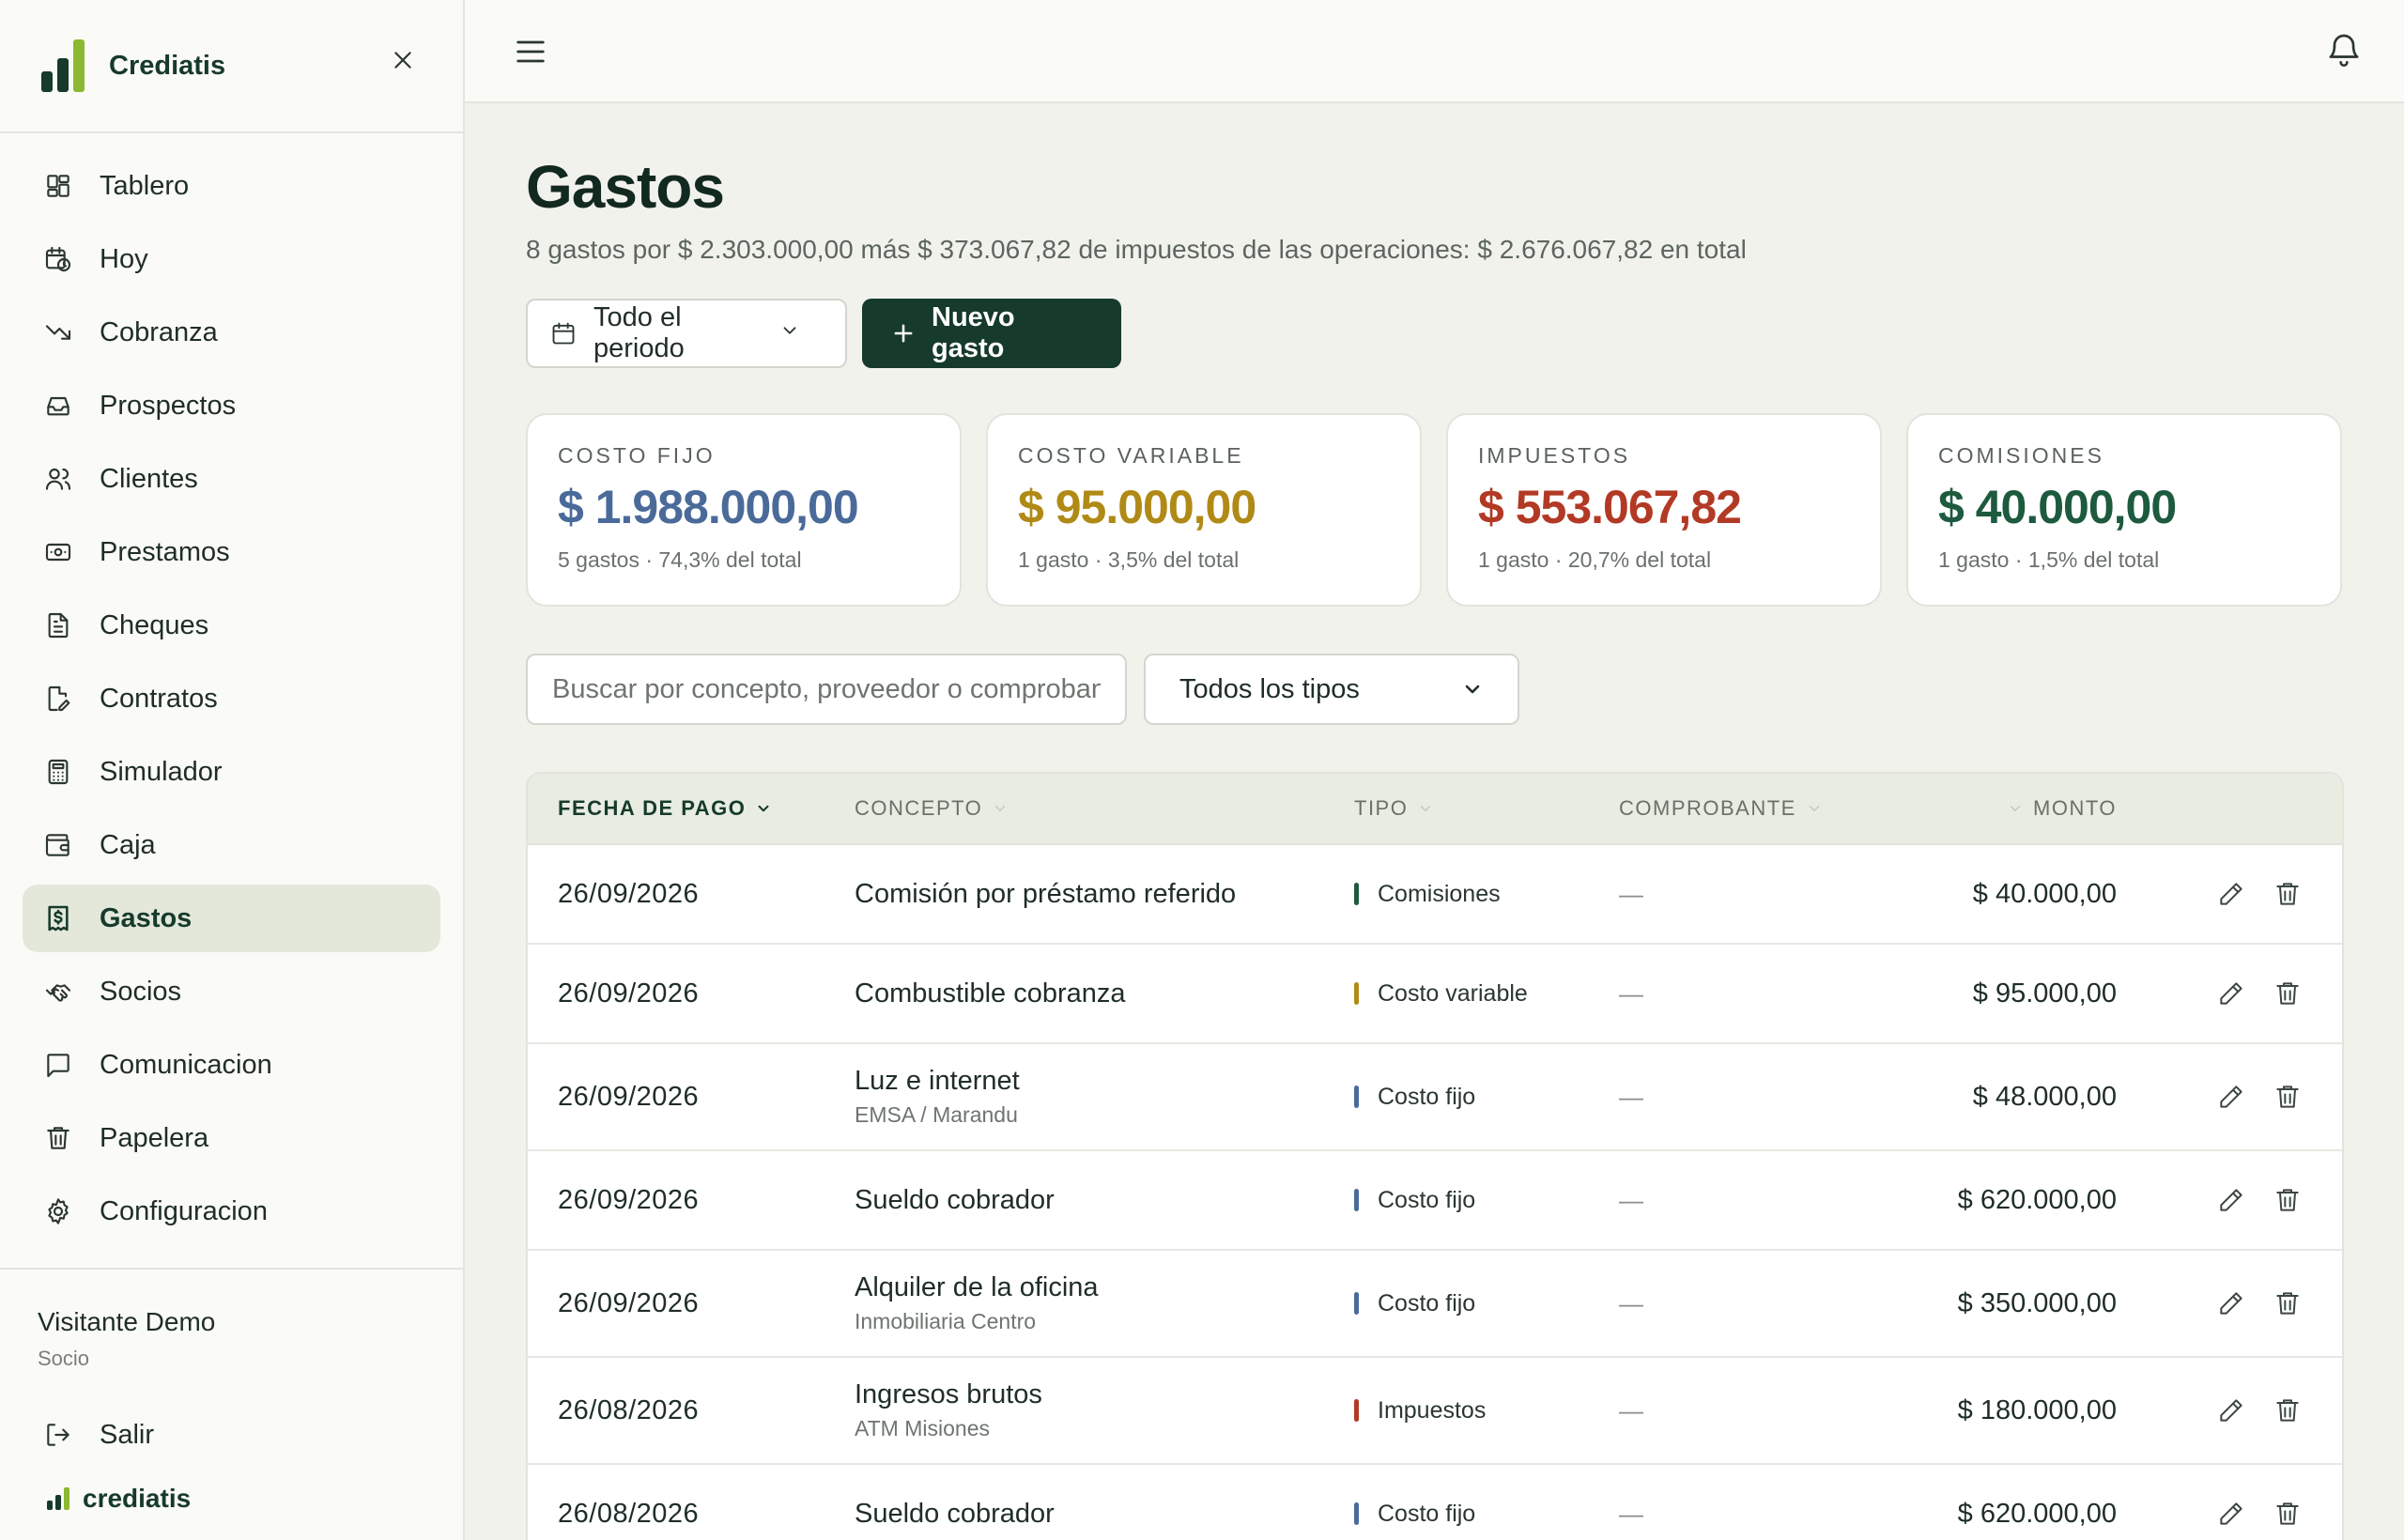 Image resolution: width=2404 pixels, height=1540 pixels. I want to click on cell-amount: $ 180.000,00, so click(2037, 1409).